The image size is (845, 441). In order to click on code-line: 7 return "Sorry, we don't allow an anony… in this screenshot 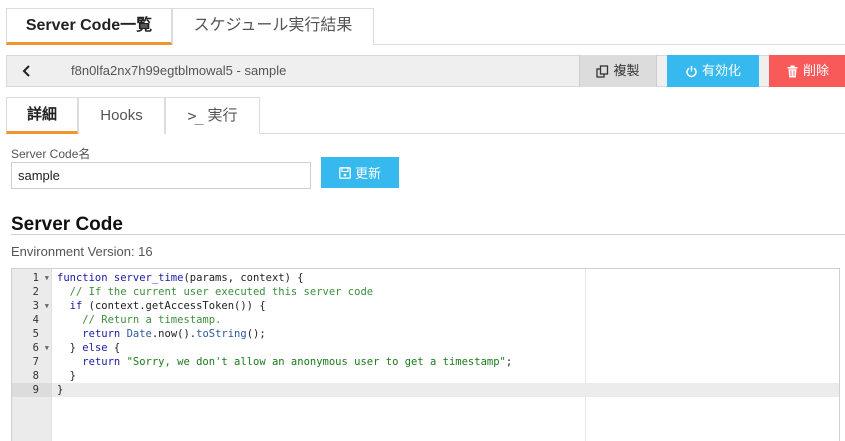, I will do `click(425, 362)`.